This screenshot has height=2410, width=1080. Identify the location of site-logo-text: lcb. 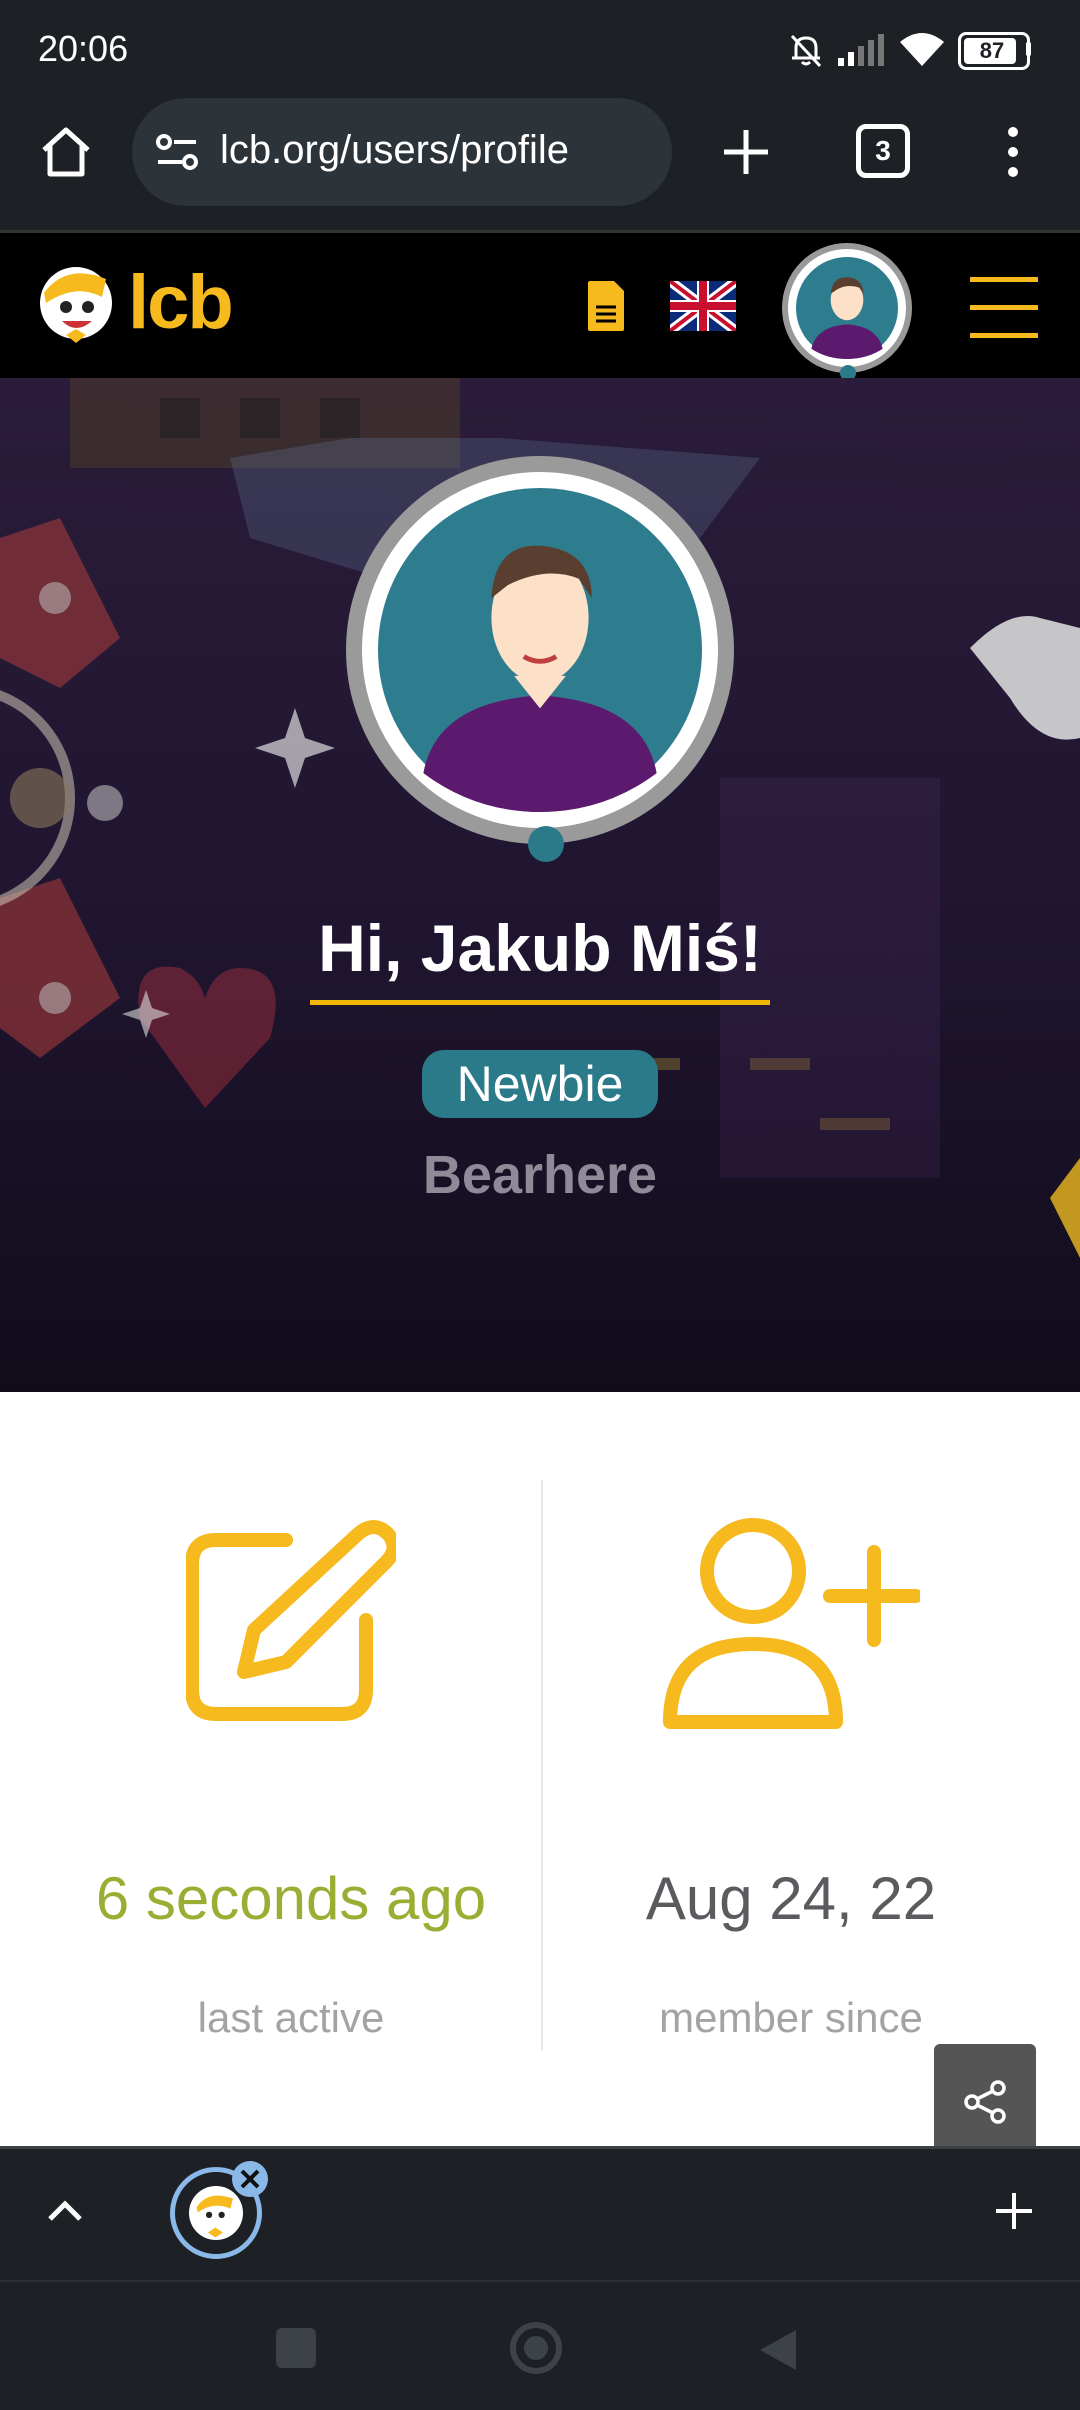
(181, 302).